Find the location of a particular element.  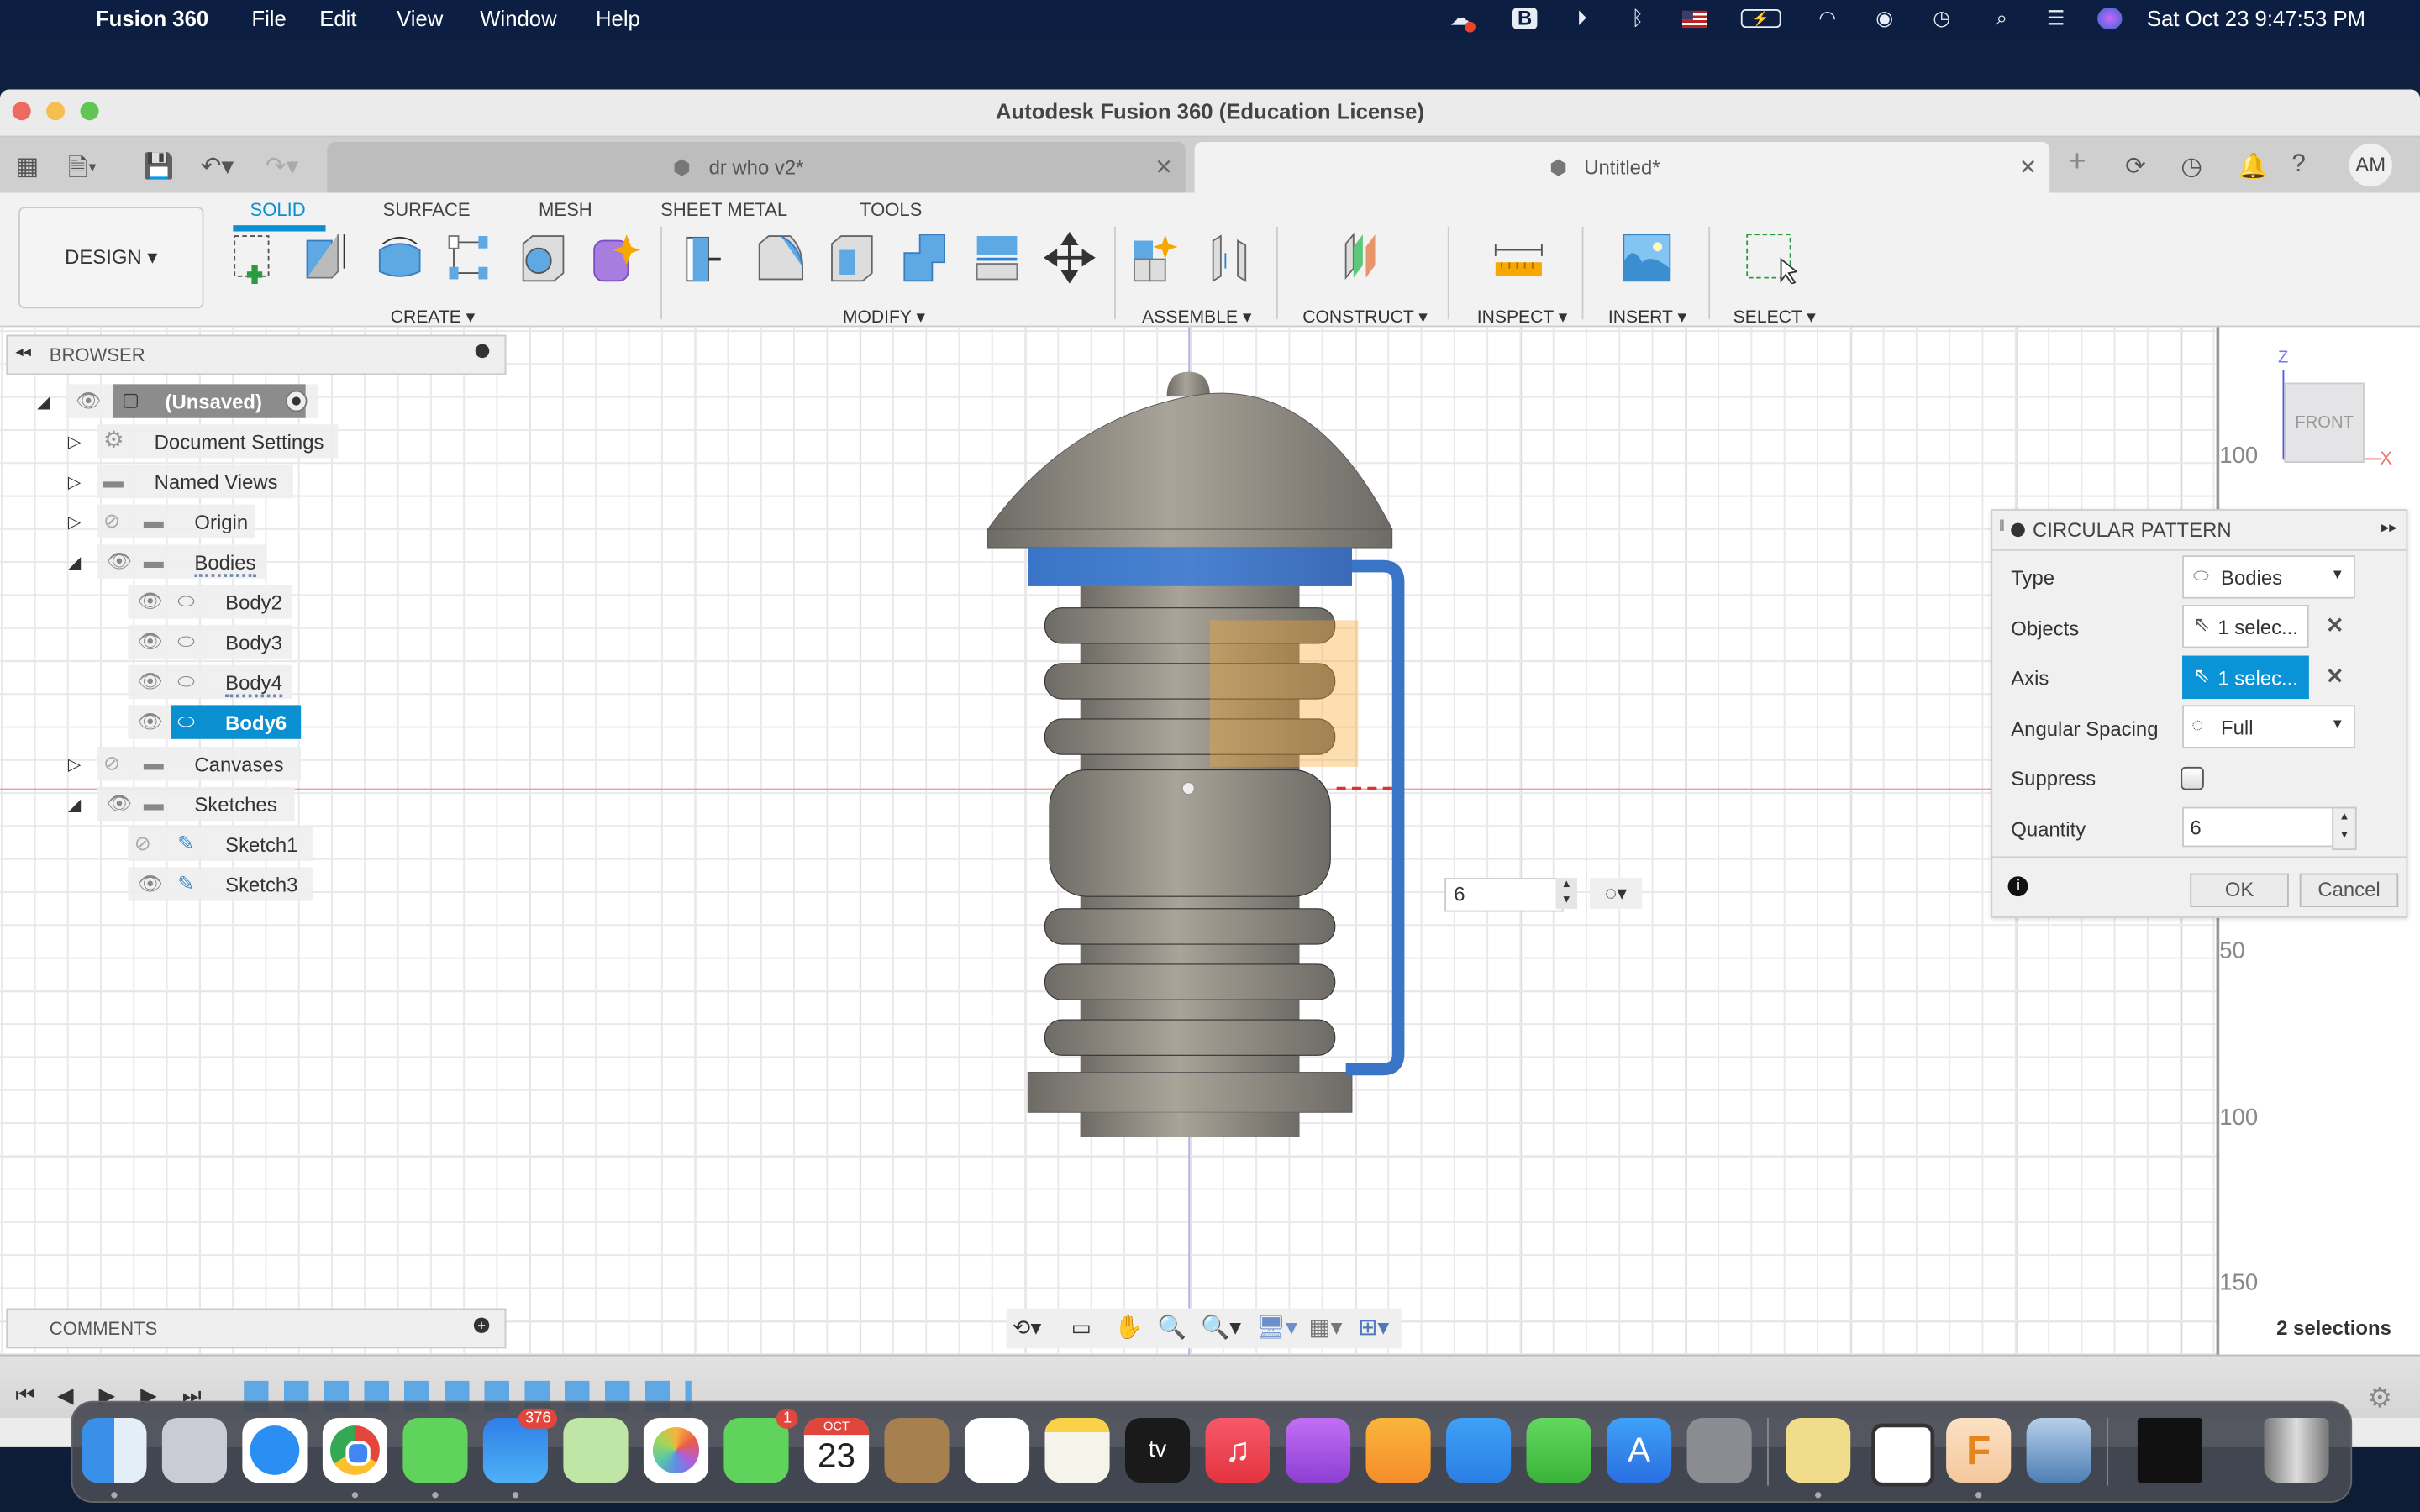

time-machine-icon: ◷ is located at coordinates (1941, 18).